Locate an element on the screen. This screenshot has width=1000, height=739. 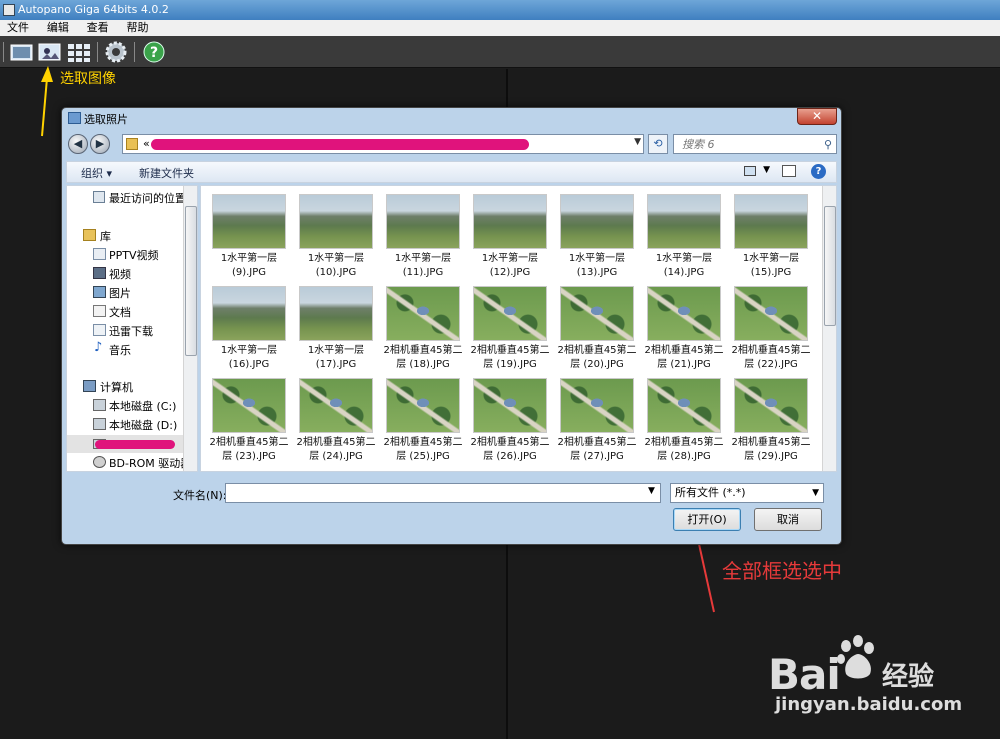
file-thumbnail-item: 1水平第一层 (16).JPG is located at coordinates (249, 329).